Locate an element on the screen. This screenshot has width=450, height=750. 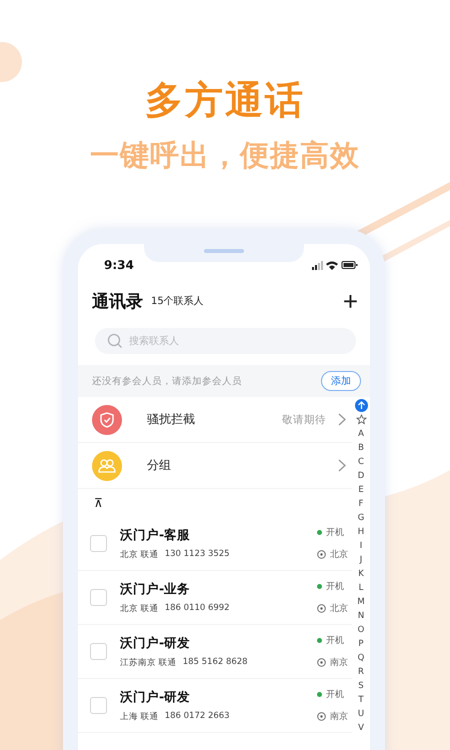
index-letter: M is located at coordinates (361, 602).